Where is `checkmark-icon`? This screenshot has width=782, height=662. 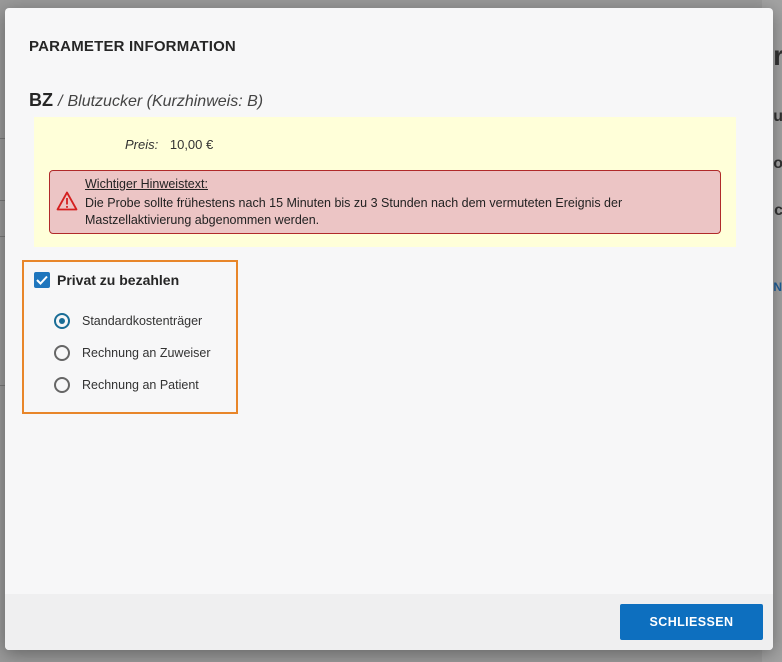 checkmark-icon is located at coordinates (42, 280).